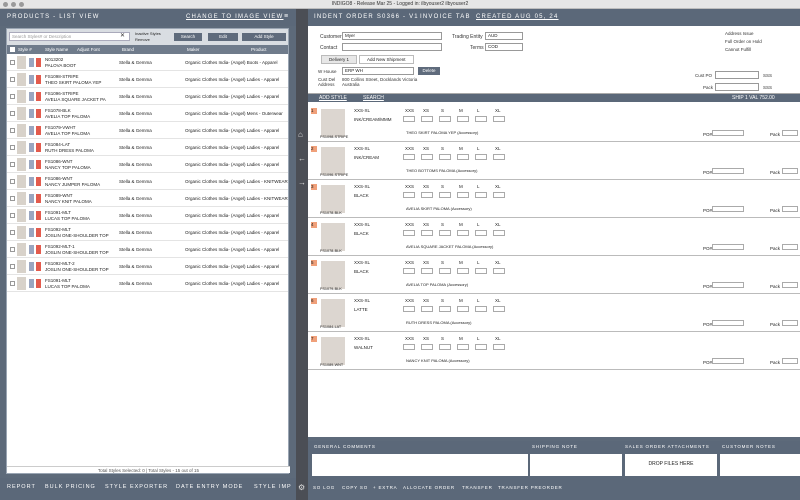 Image resolution: width=800 pixels, height=500 pixels. I want to click on col-maker: Maker, so click(193, 49).